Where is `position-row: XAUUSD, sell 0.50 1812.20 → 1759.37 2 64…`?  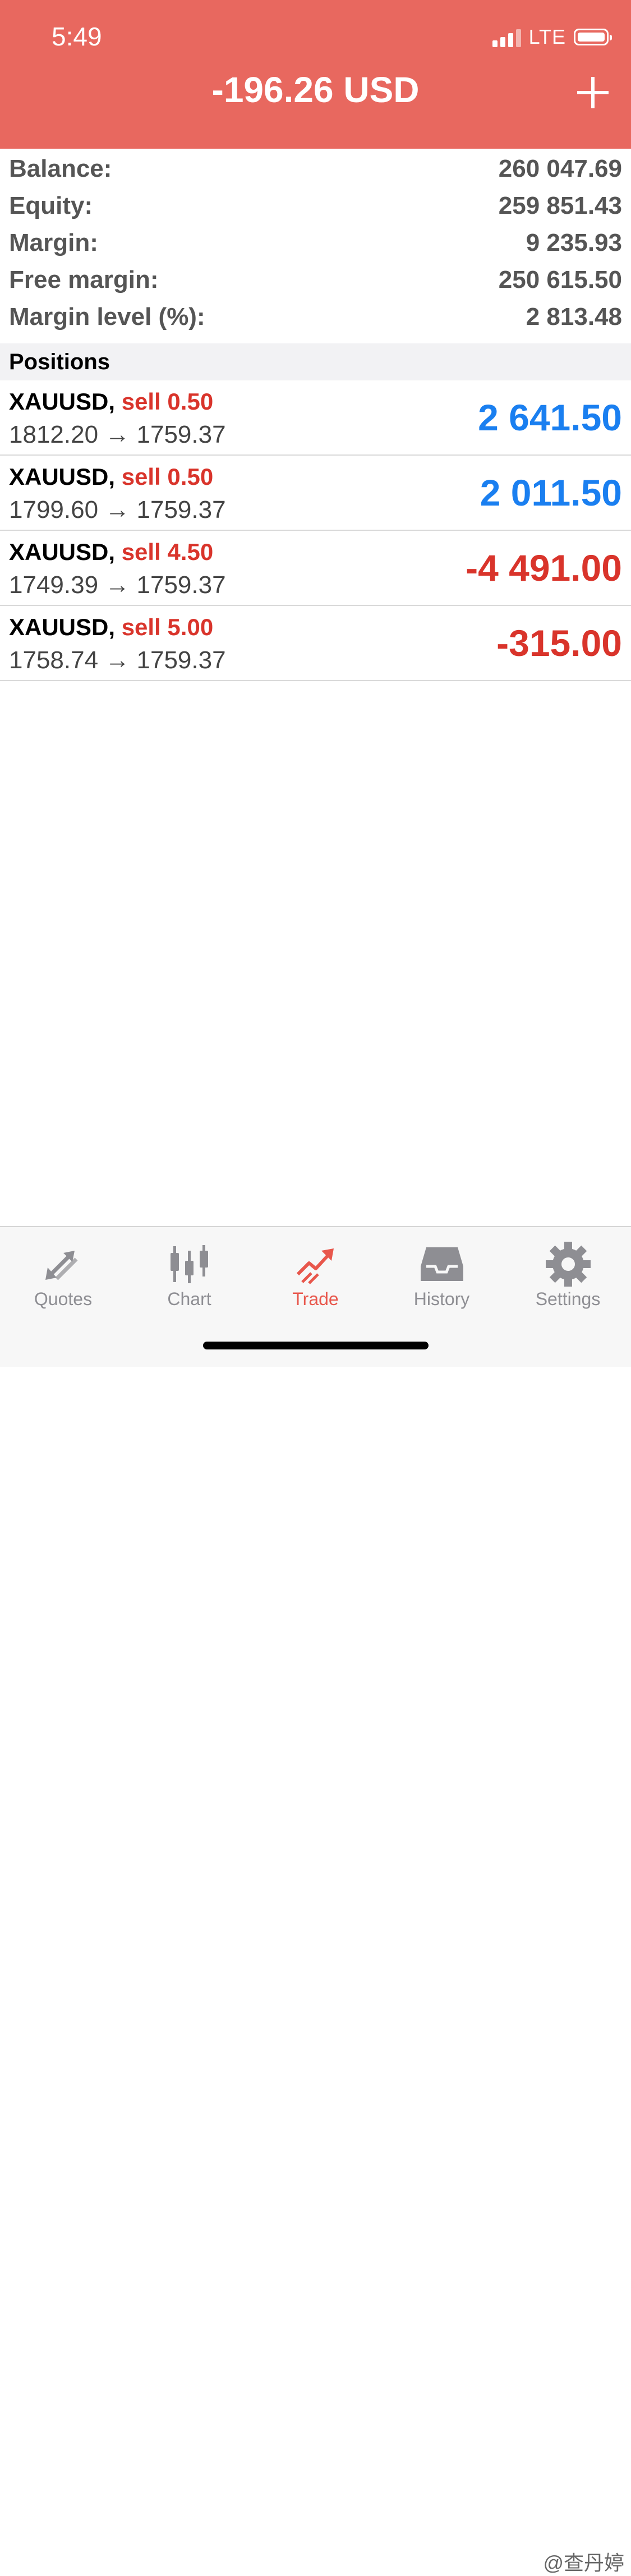 position-row: XAUUSD, sell 0.50 1812.20 → 1759.37 2 64… is located at coordinates (315, 418).